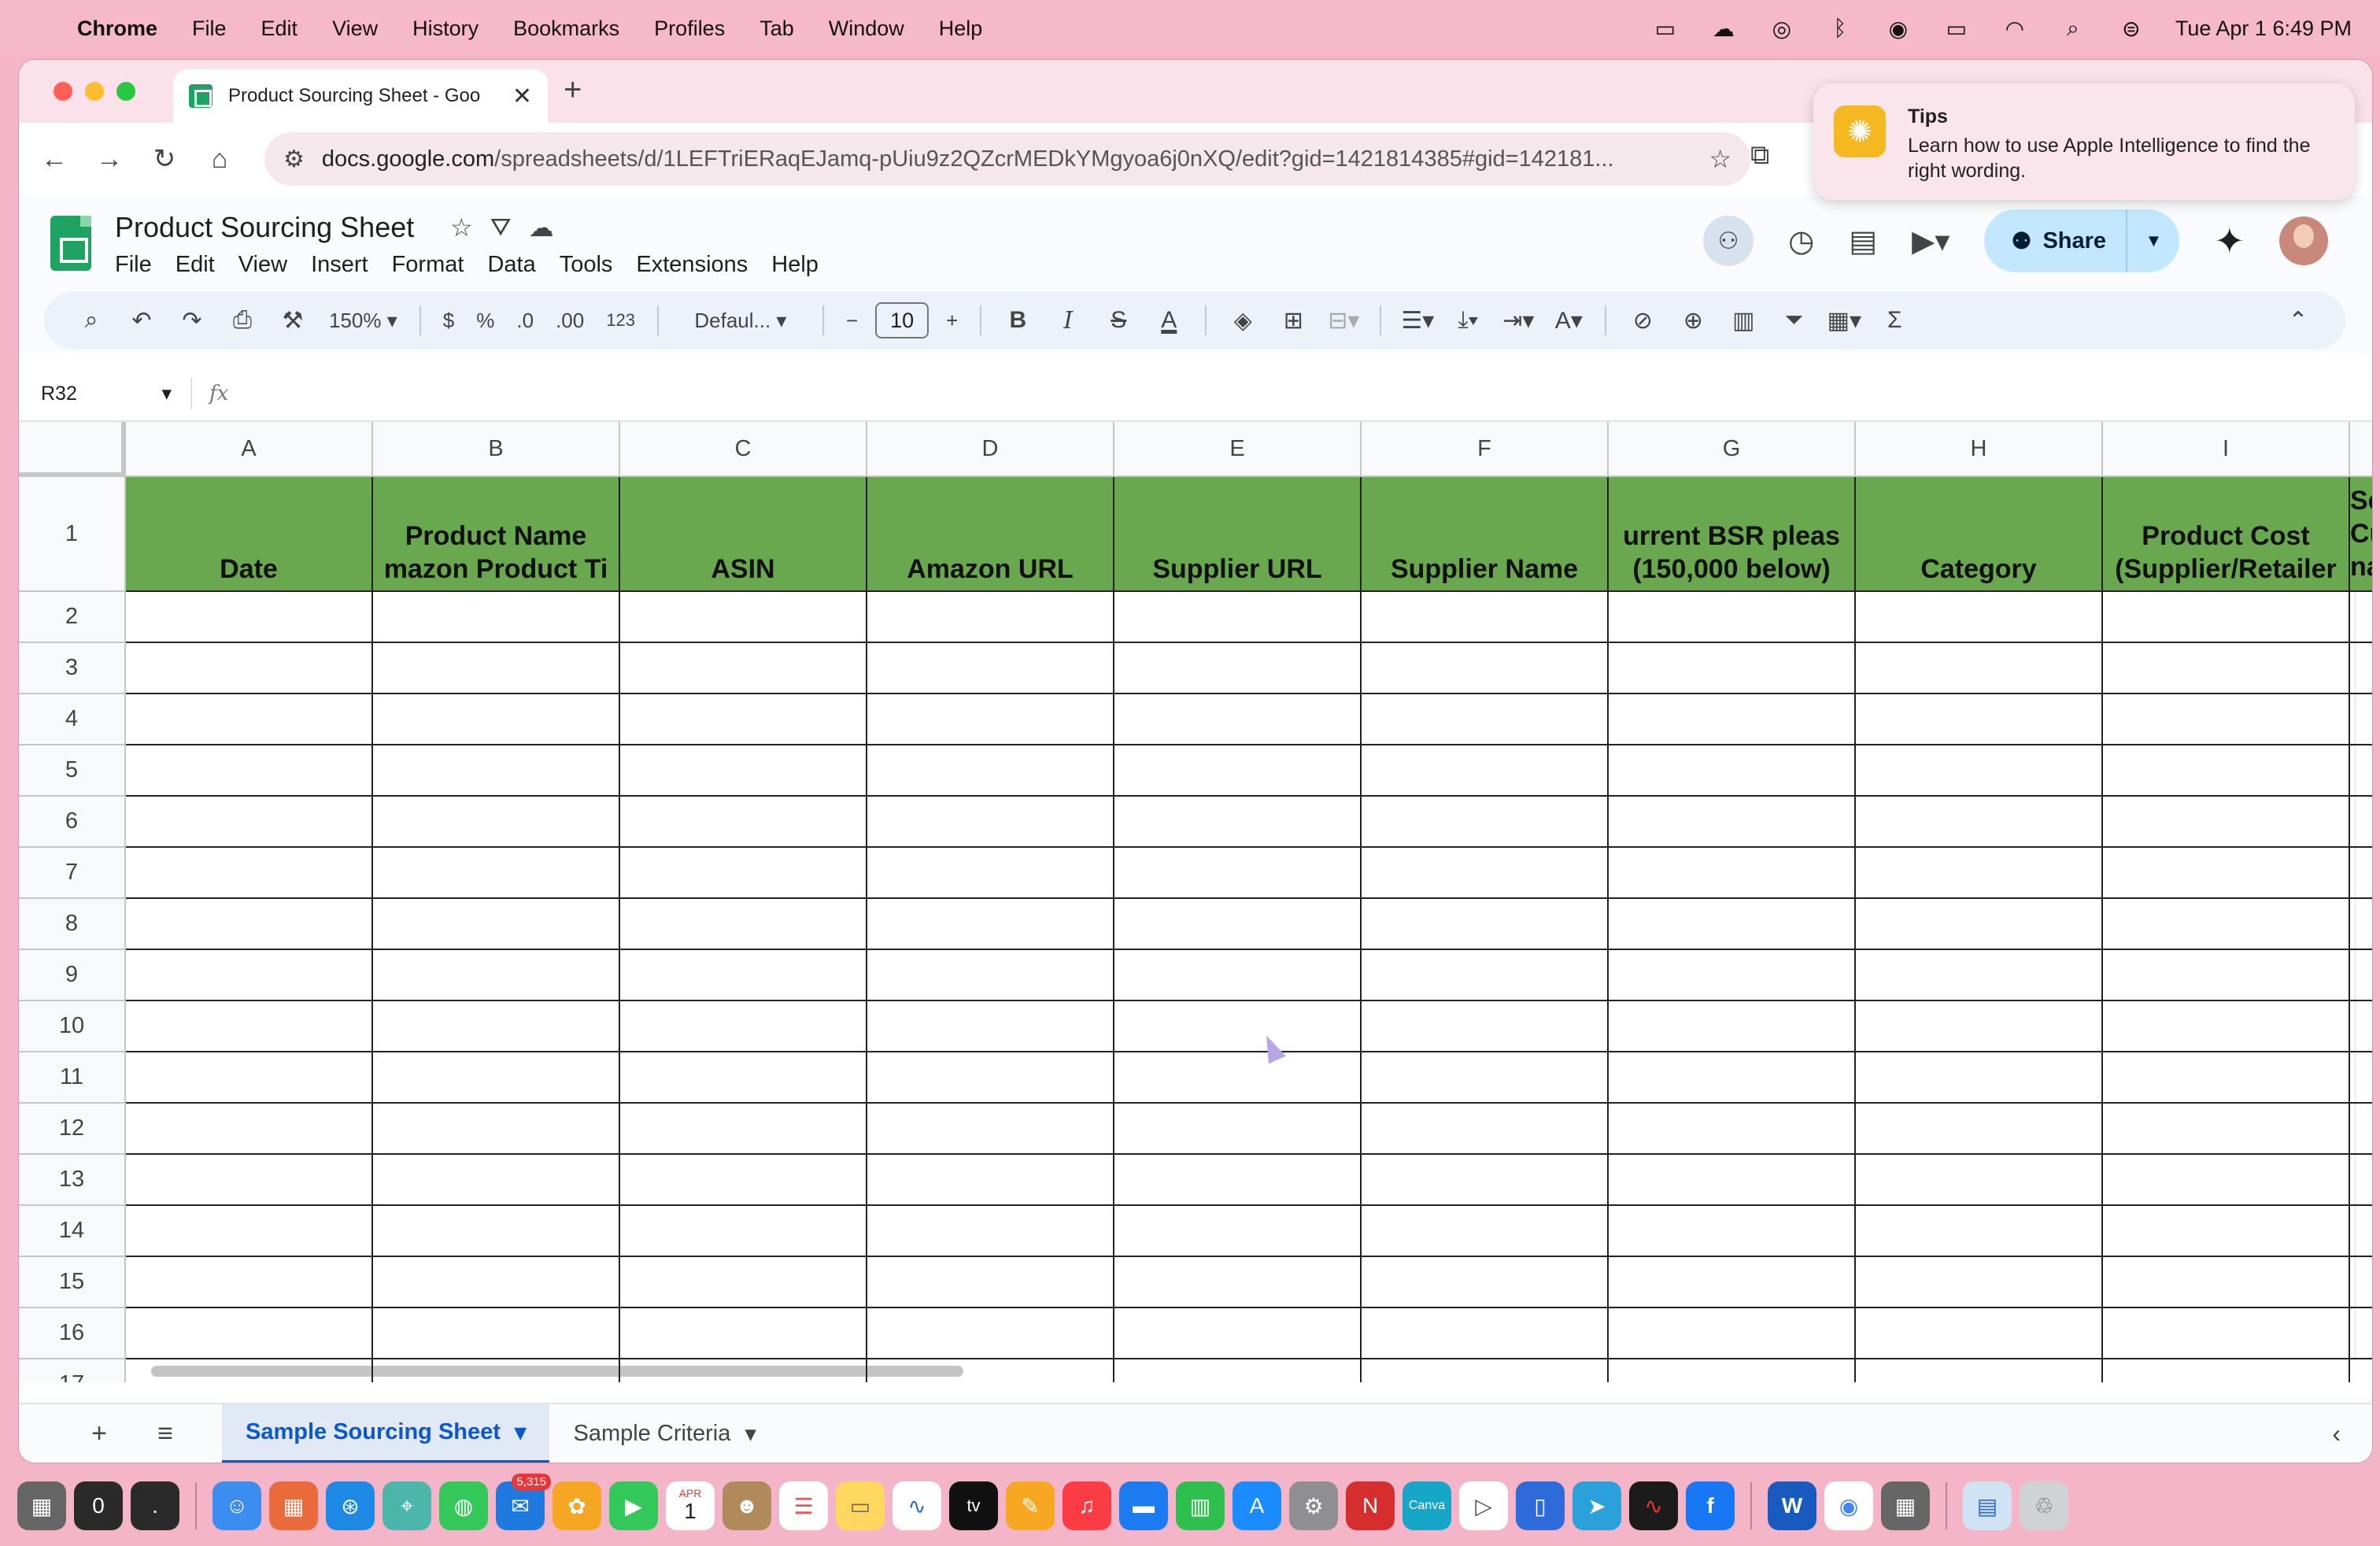 The height and width of the screenshot is (1546, 2380). I want to click on menu-tab: Tab, so click(776, 29).